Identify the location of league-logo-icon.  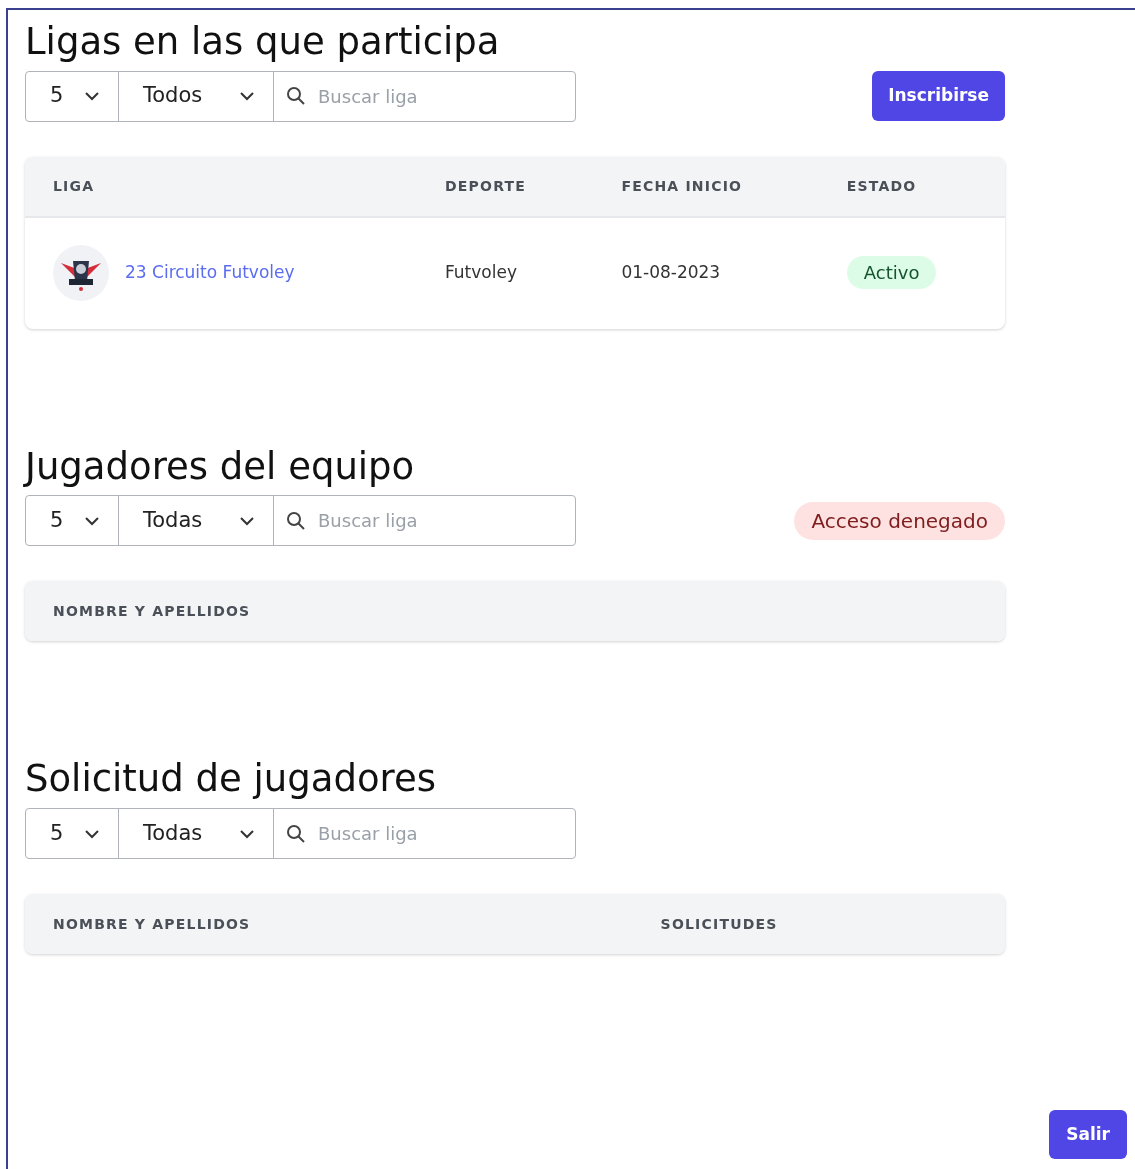
(81, 273).